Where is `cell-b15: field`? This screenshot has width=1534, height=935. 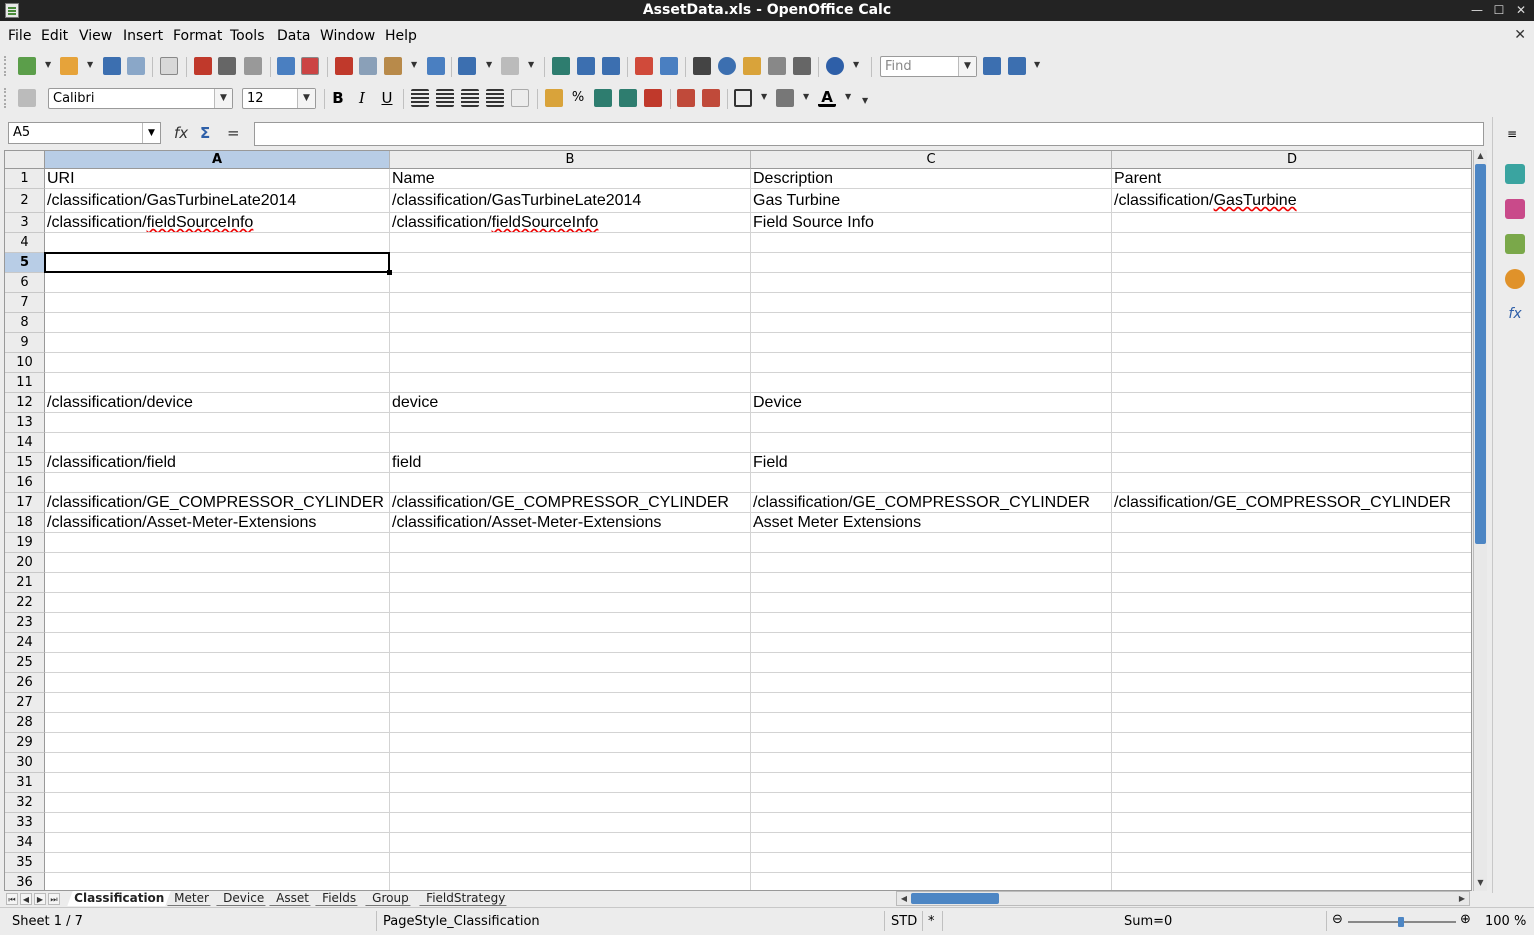
cell-b15: field is located at coordinates (570, 463).